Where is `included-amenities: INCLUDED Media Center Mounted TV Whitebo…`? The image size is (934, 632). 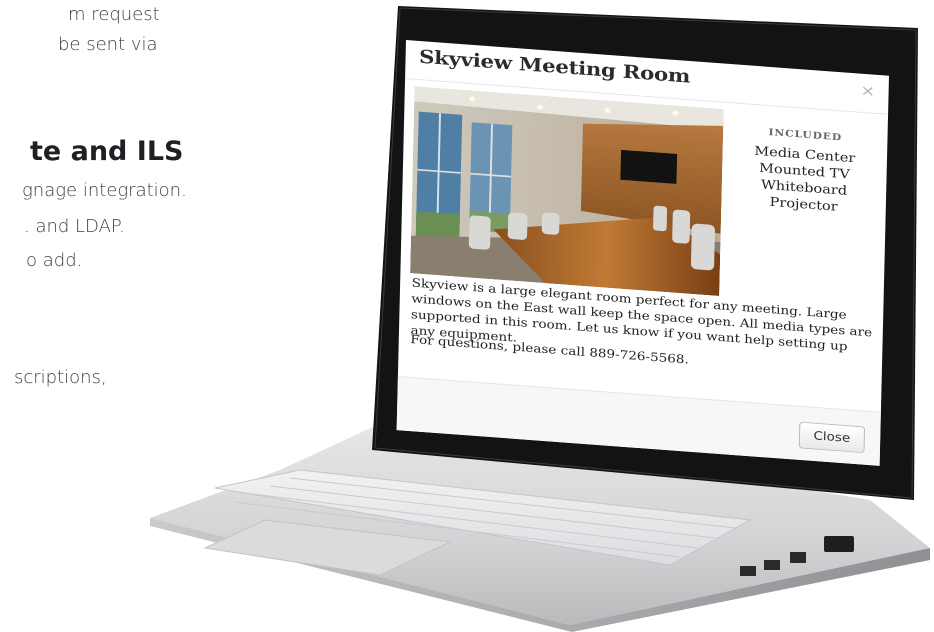
included-amenities: INCLUDED Media Center Mounted TV Whitebo… is located at coordinates (804, 170).